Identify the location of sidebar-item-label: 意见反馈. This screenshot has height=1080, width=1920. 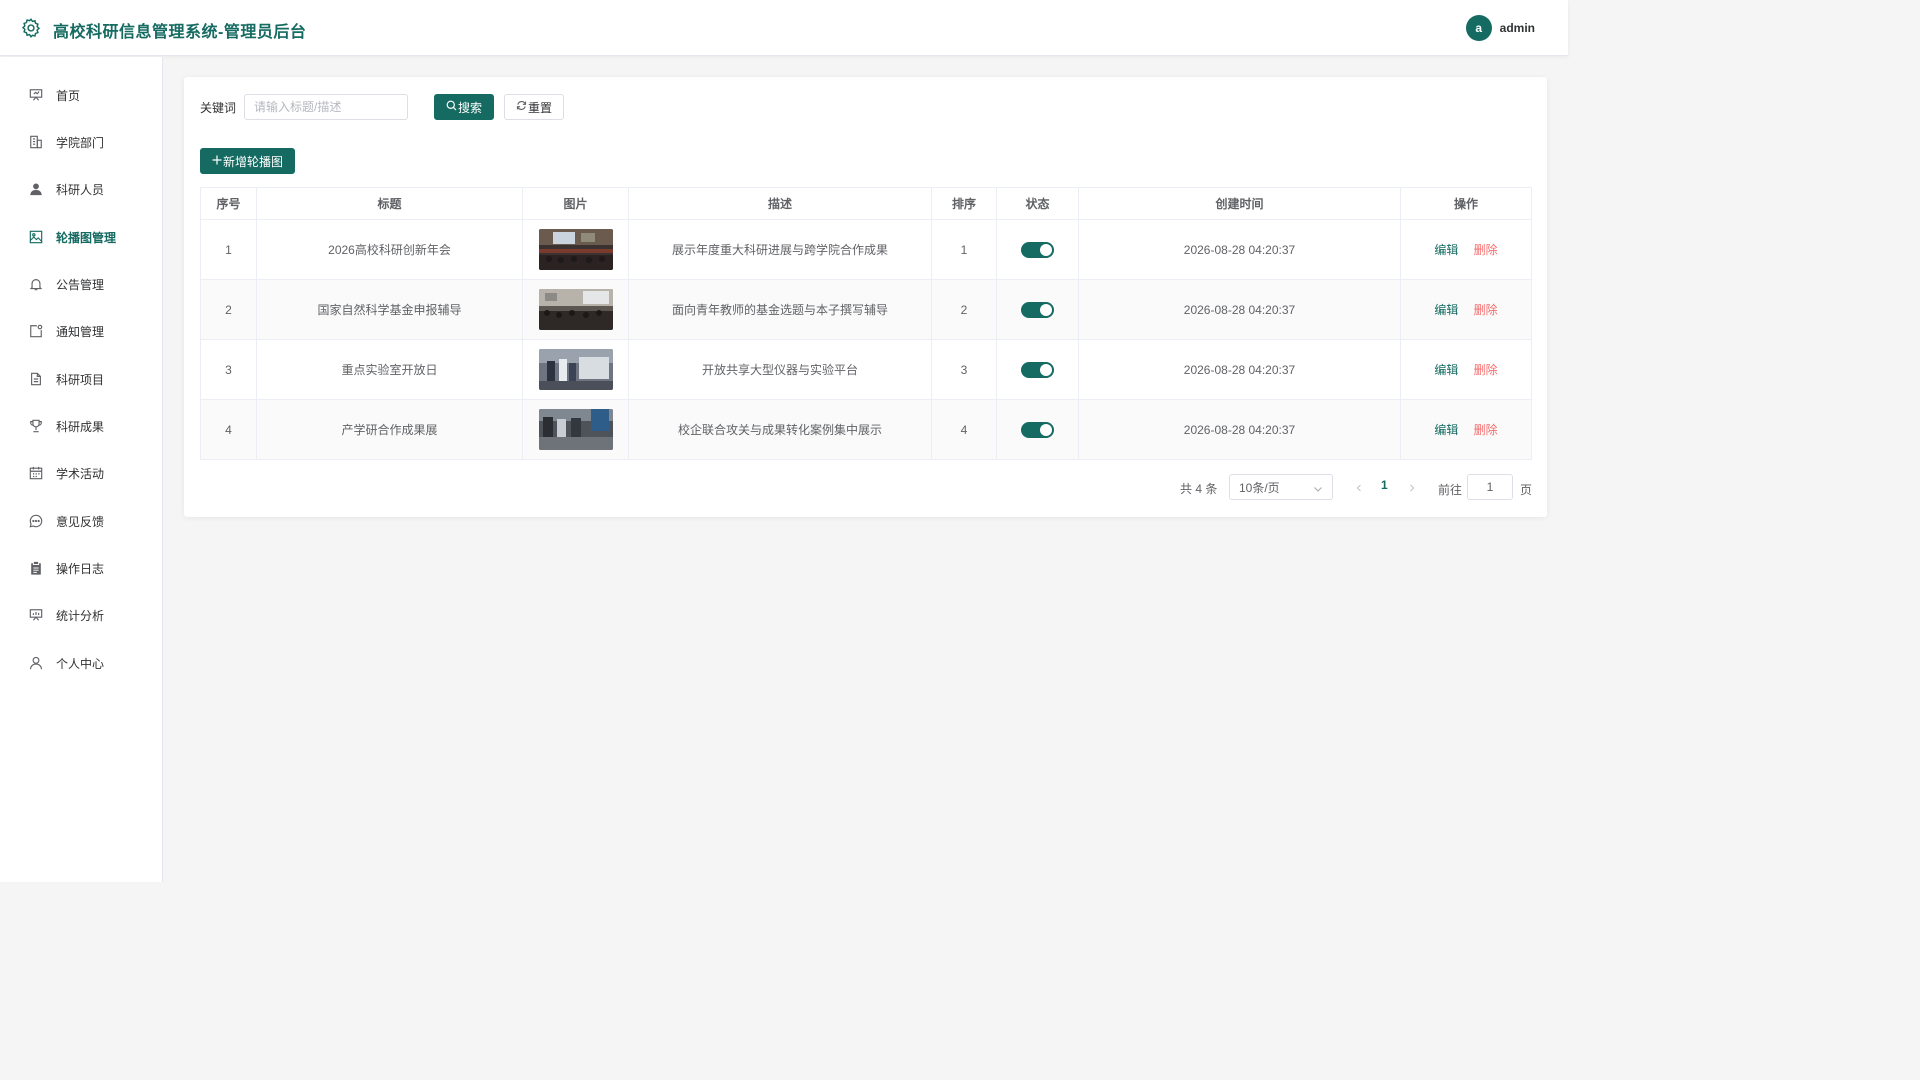
(80, 521).